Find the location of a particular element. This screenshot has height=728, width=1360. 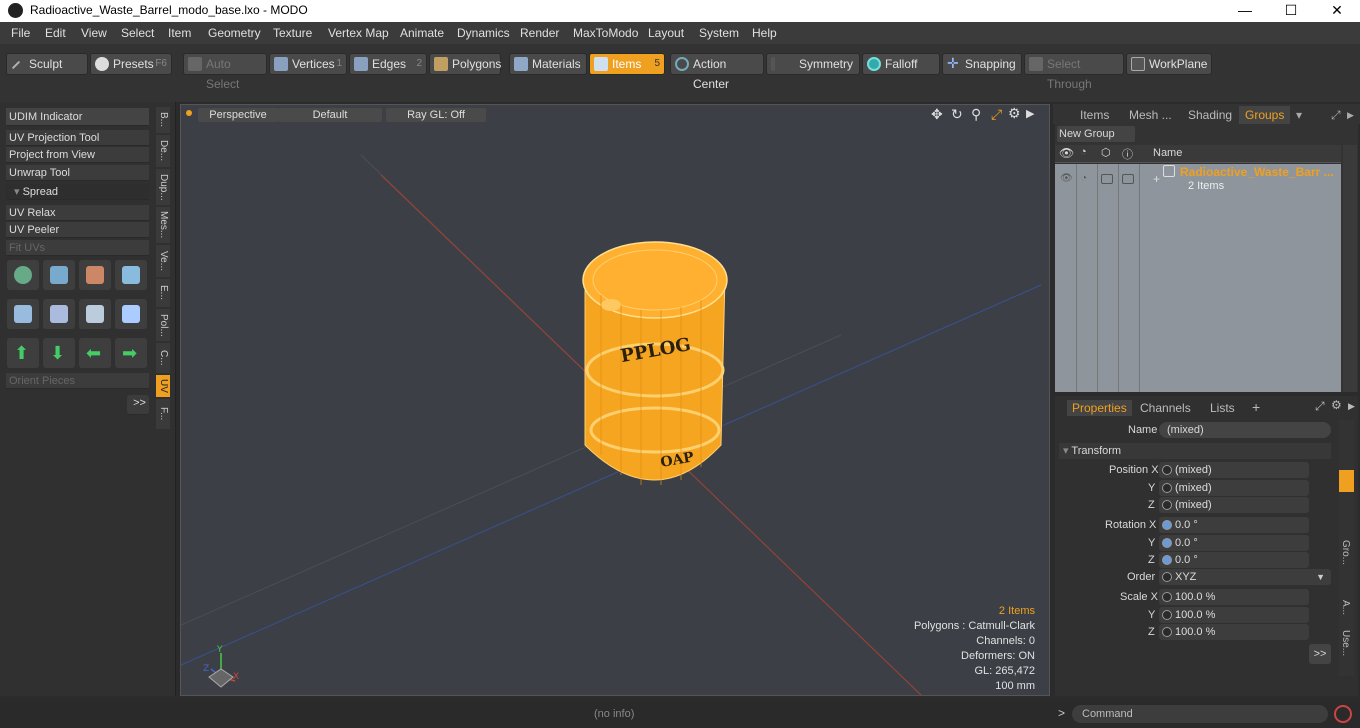

render-icon: ◔ is located at coordinates (1084, 178).